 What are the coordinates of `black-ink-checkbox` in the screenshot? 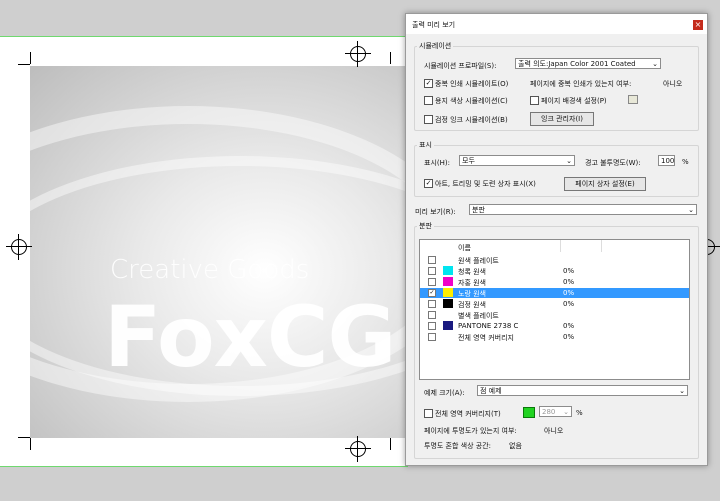 It's located at (428, 119).